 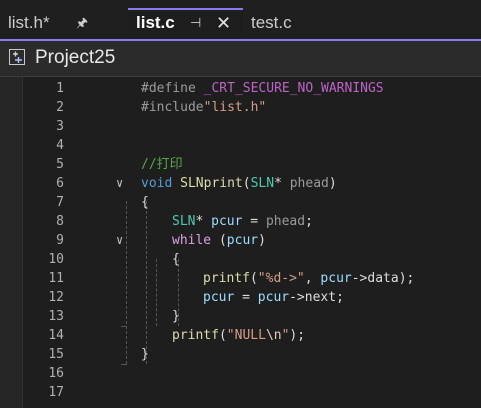 What do you see at coordinates (240, 316) in the screenshot?
I see `code-line: 13 }` at bounding box center [240, 316].